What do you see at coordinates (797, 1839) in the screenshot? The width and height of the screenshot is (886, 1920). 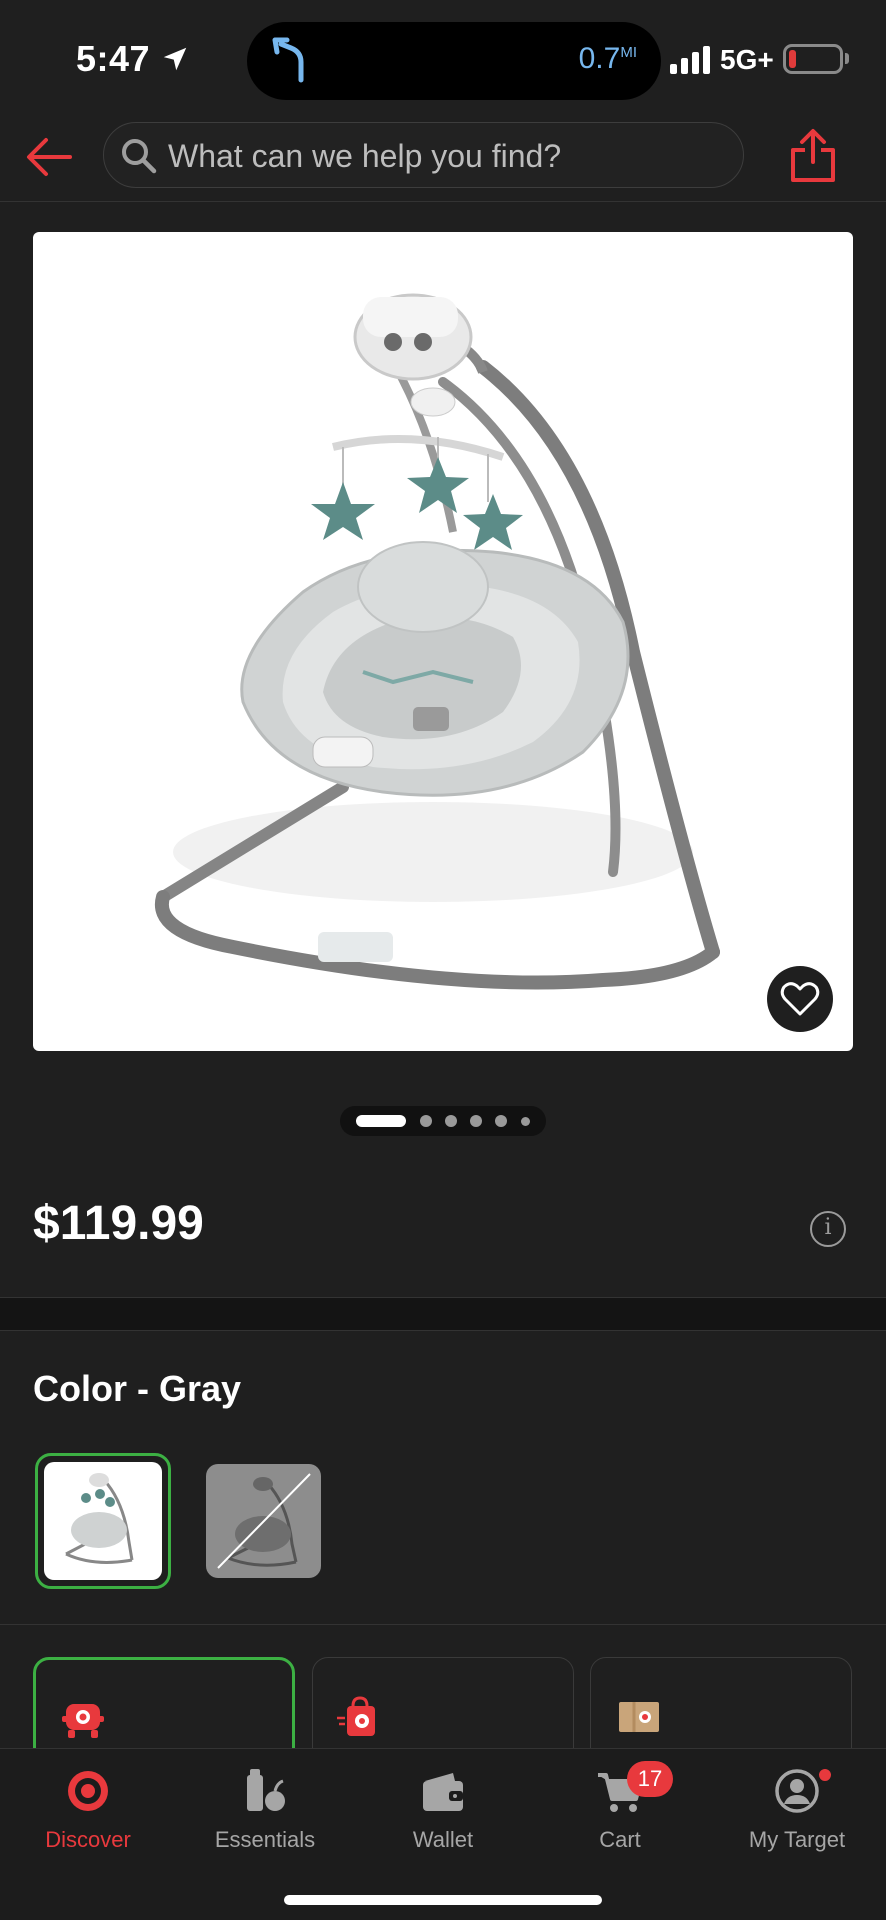 I see `tab-label: My Target` at bounding box center [797, 1839].